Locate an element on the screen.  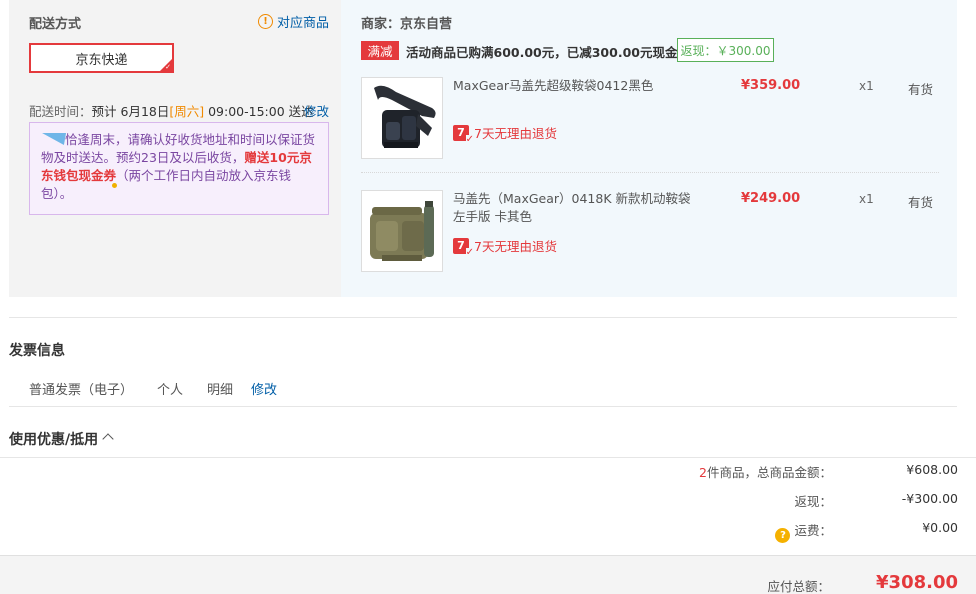
payable-bar: 应付总额： ¥308.00 is located at coordinates (488, 574).